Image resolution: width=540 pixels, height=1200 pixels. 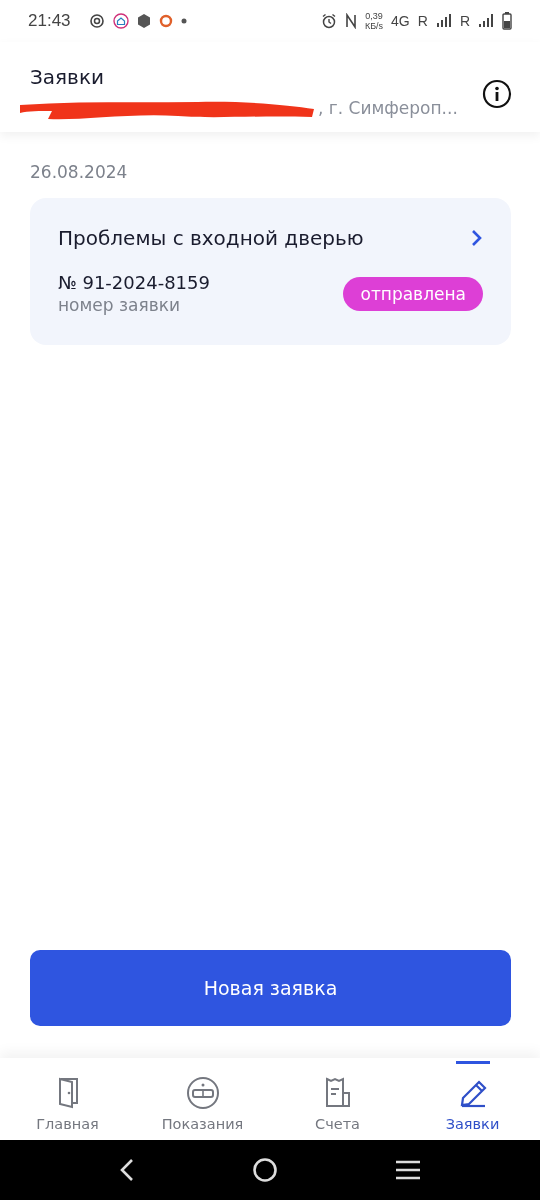 I want to click on ring-icon, so click(x=165, y=21).